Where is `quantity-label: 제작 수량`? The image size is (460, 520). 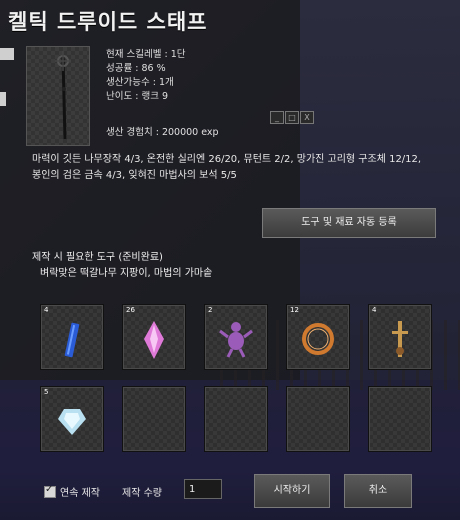 quantity-label: 제작 수량 is located at coordinates (142, 493).